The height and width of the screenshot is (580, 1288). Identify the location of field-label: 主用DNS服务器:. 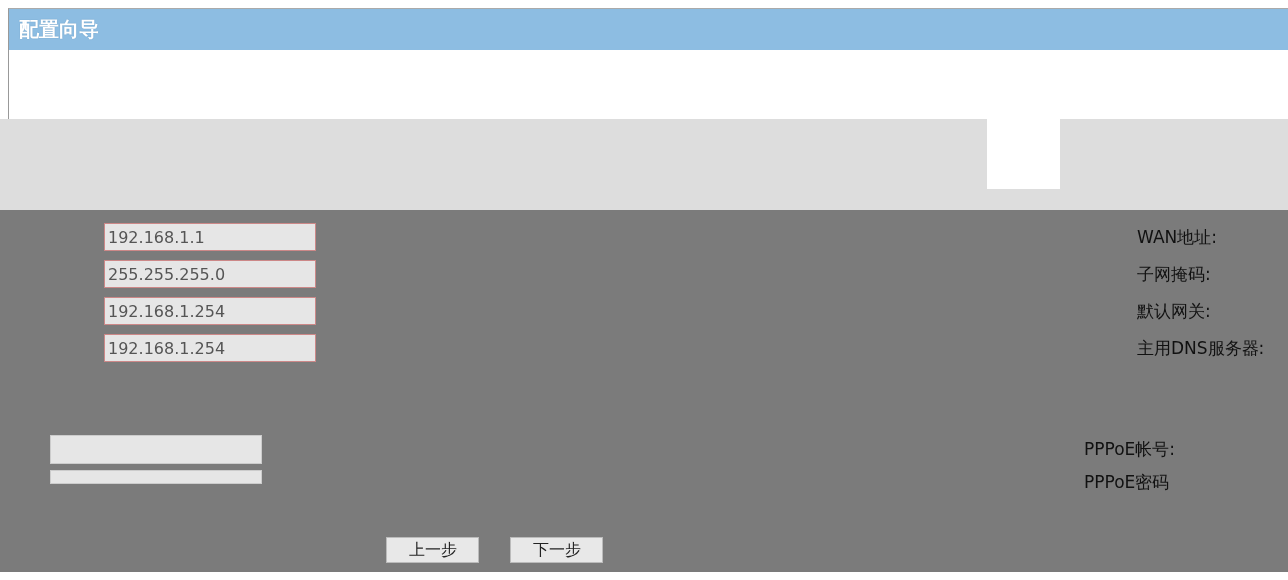
(1201, 348).